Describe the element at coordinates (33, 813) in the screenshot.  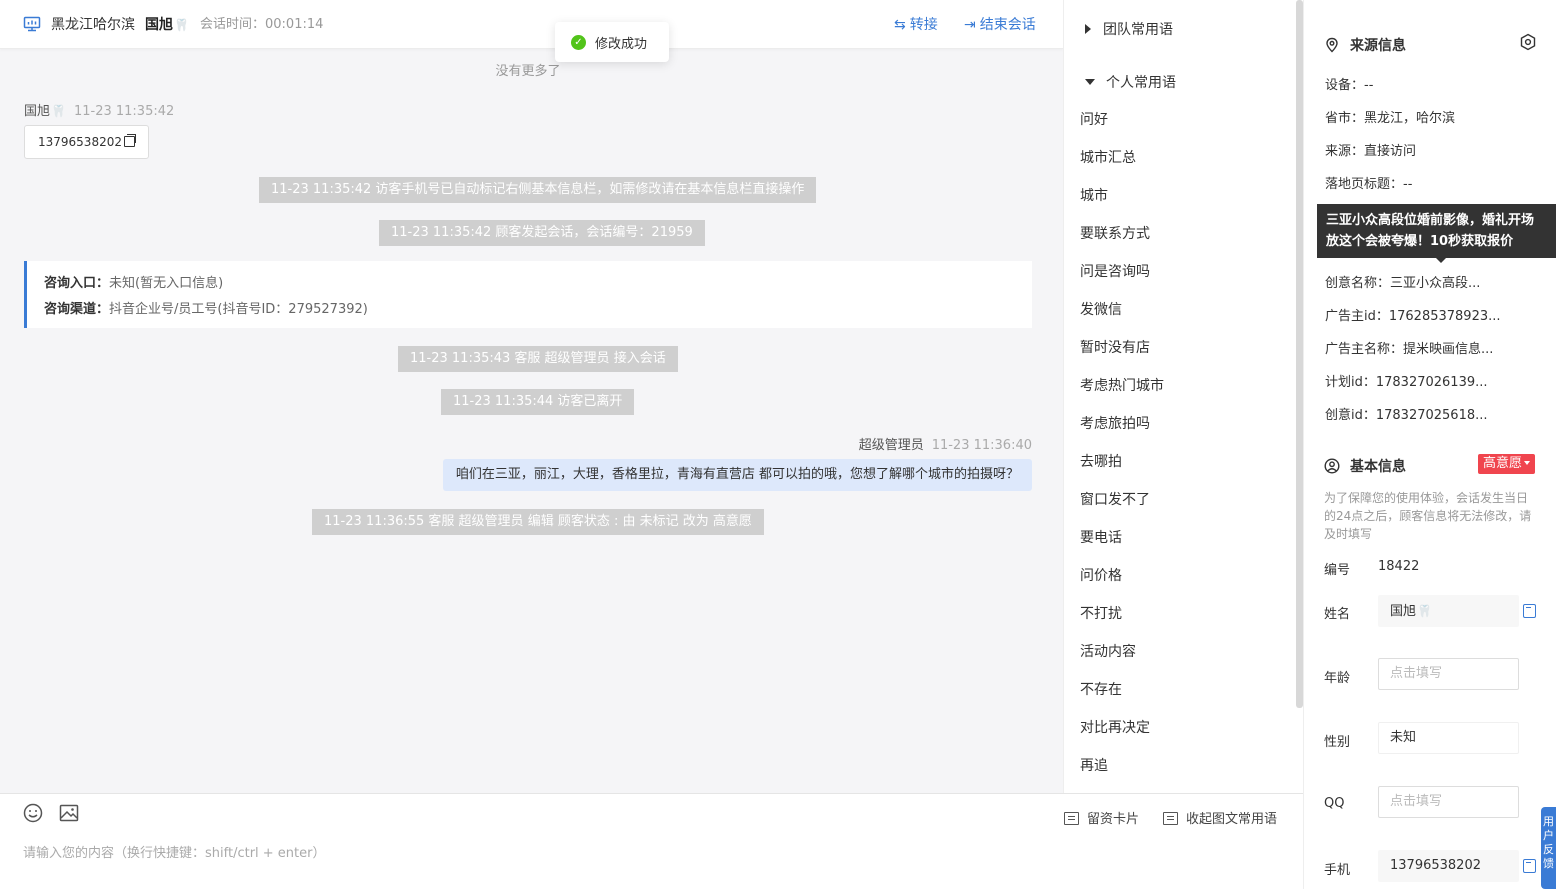
I see `emoji-icon` at that location.